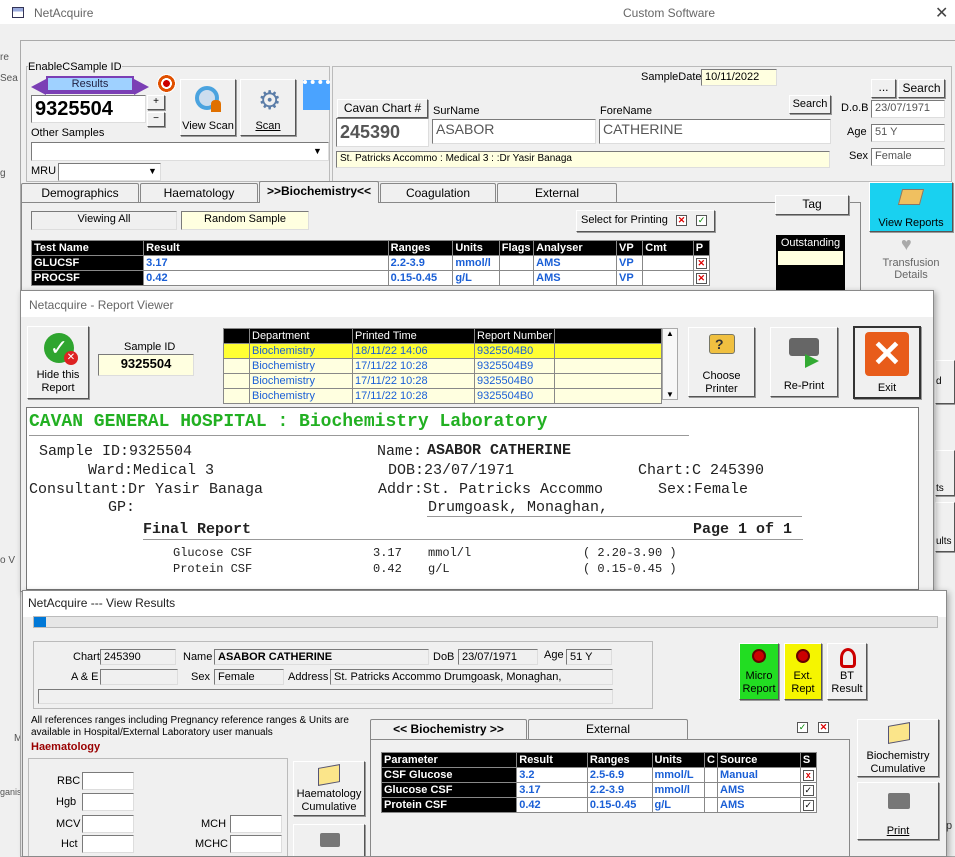  Describe the element at coordinates (438, 193) in the screenshot. I see `tab-coagulation: Coagulation` at that location.